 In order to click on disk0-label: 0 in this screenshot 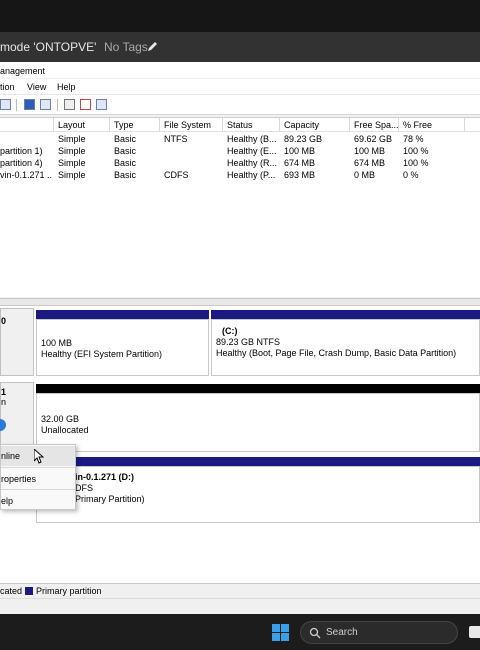, I will do `click(17, 342)`.